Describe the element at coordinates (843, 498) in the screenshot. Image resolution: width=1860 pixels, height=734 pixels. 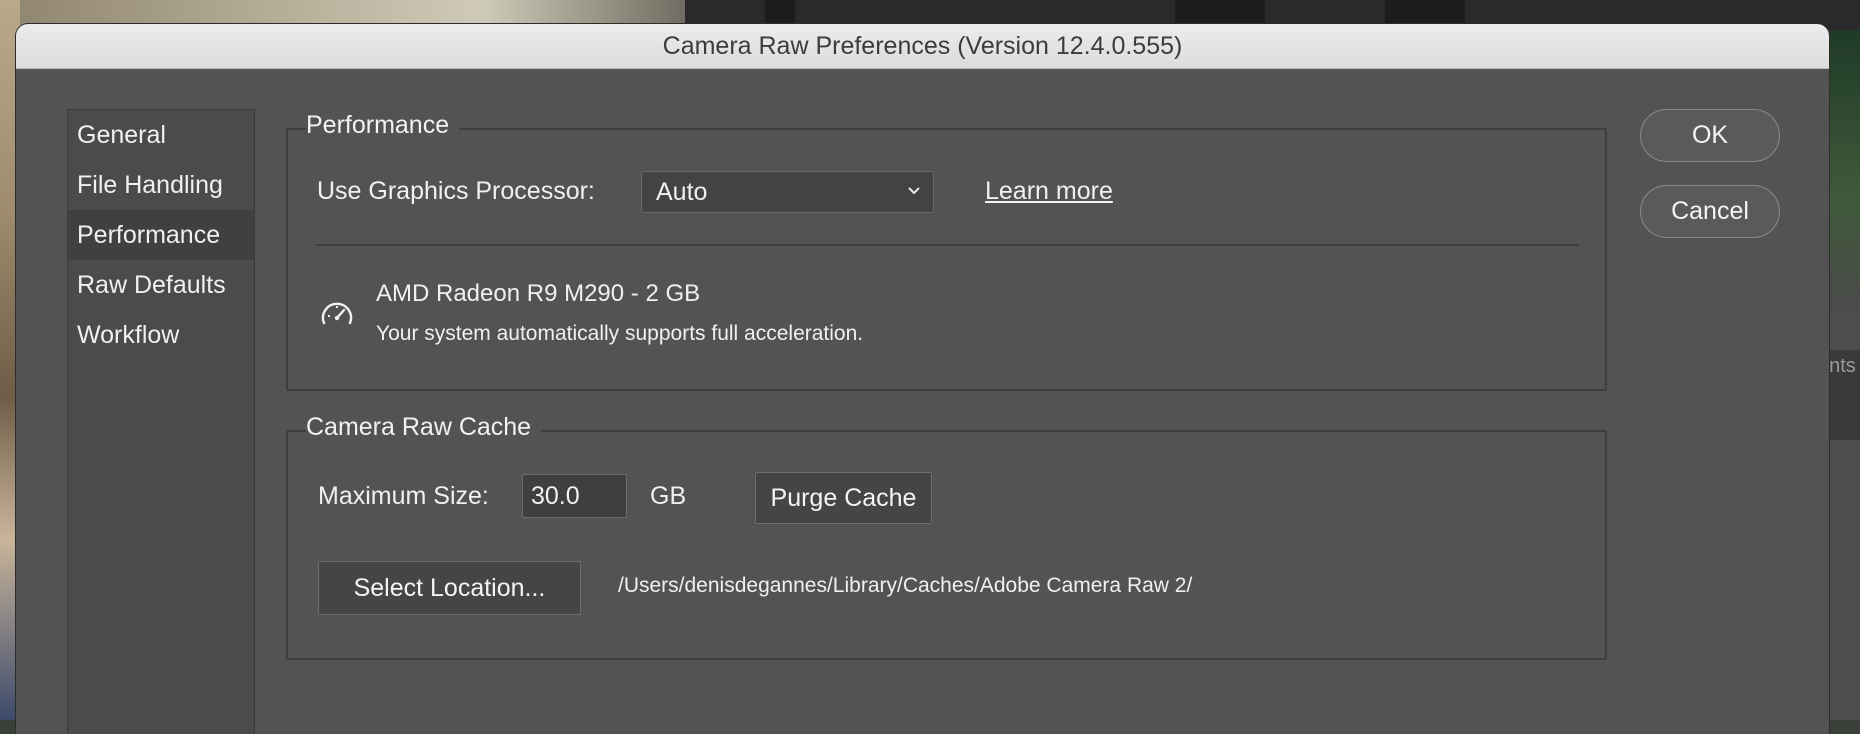
I see `purge-cache-button: Purge Cache` at that location.